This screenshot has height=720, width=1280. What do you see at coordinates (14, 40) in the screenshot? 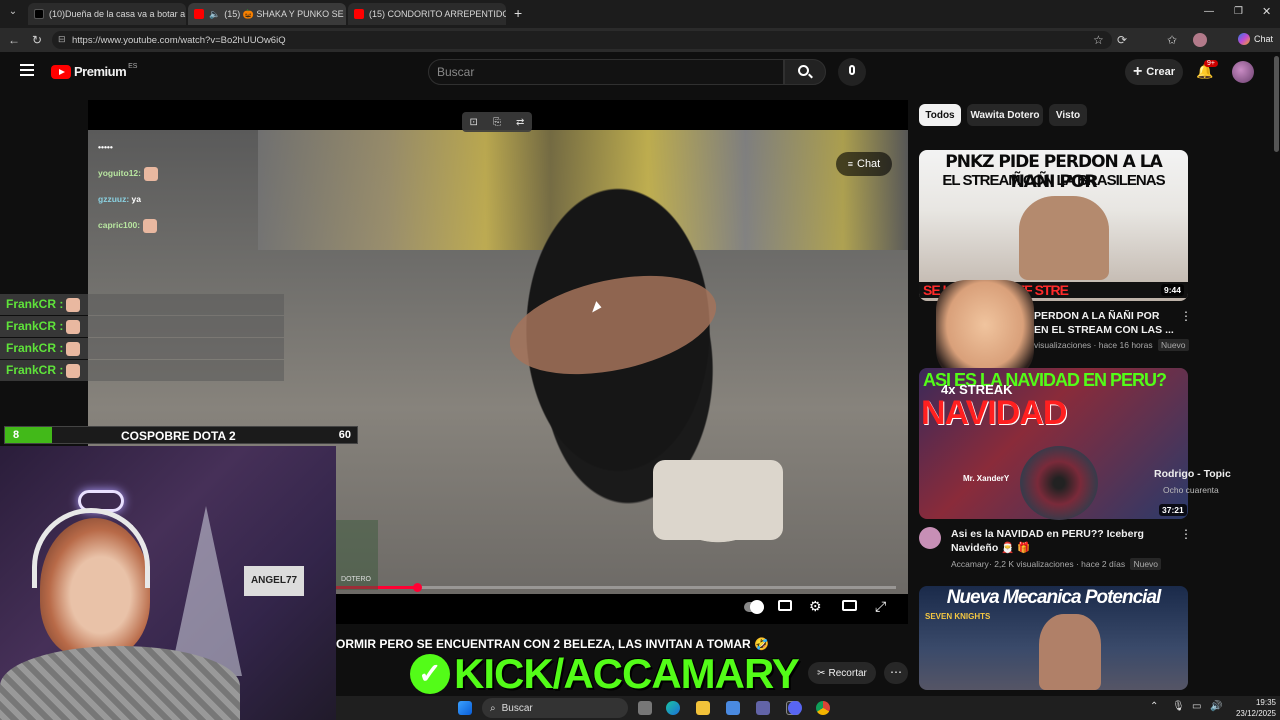
I see `back-icon: ←` at bounding box center [14, 40].